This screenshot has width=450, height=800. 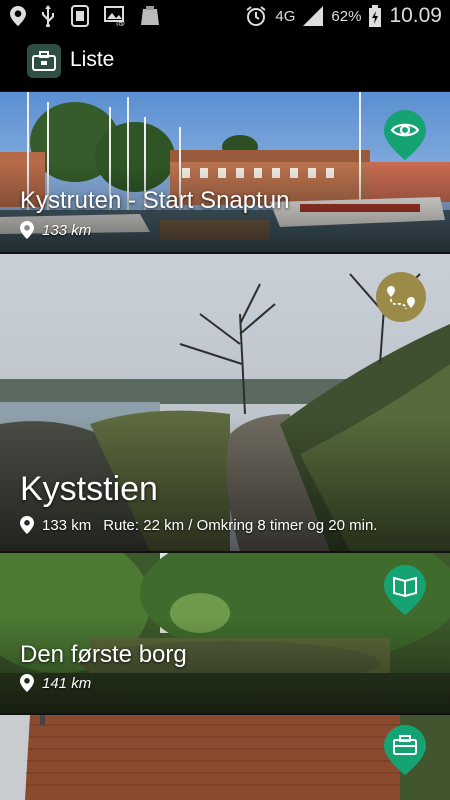 I want to click on roof-photo, so click(x=225, y=757).